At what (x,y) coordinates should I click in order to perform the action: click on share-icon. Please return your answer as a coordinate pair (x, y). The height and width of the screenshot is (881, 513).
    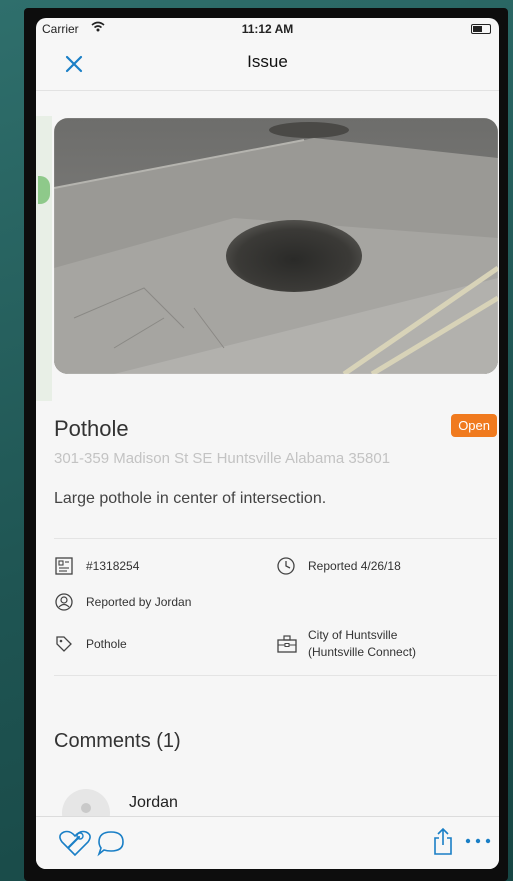
    Looking at the image, I should click on (443, 842).